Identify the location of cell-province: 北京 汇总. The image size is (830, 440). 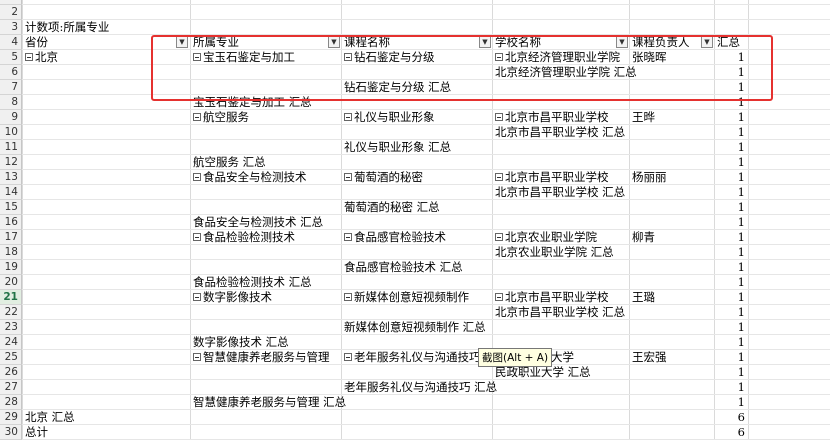
(106, 417).